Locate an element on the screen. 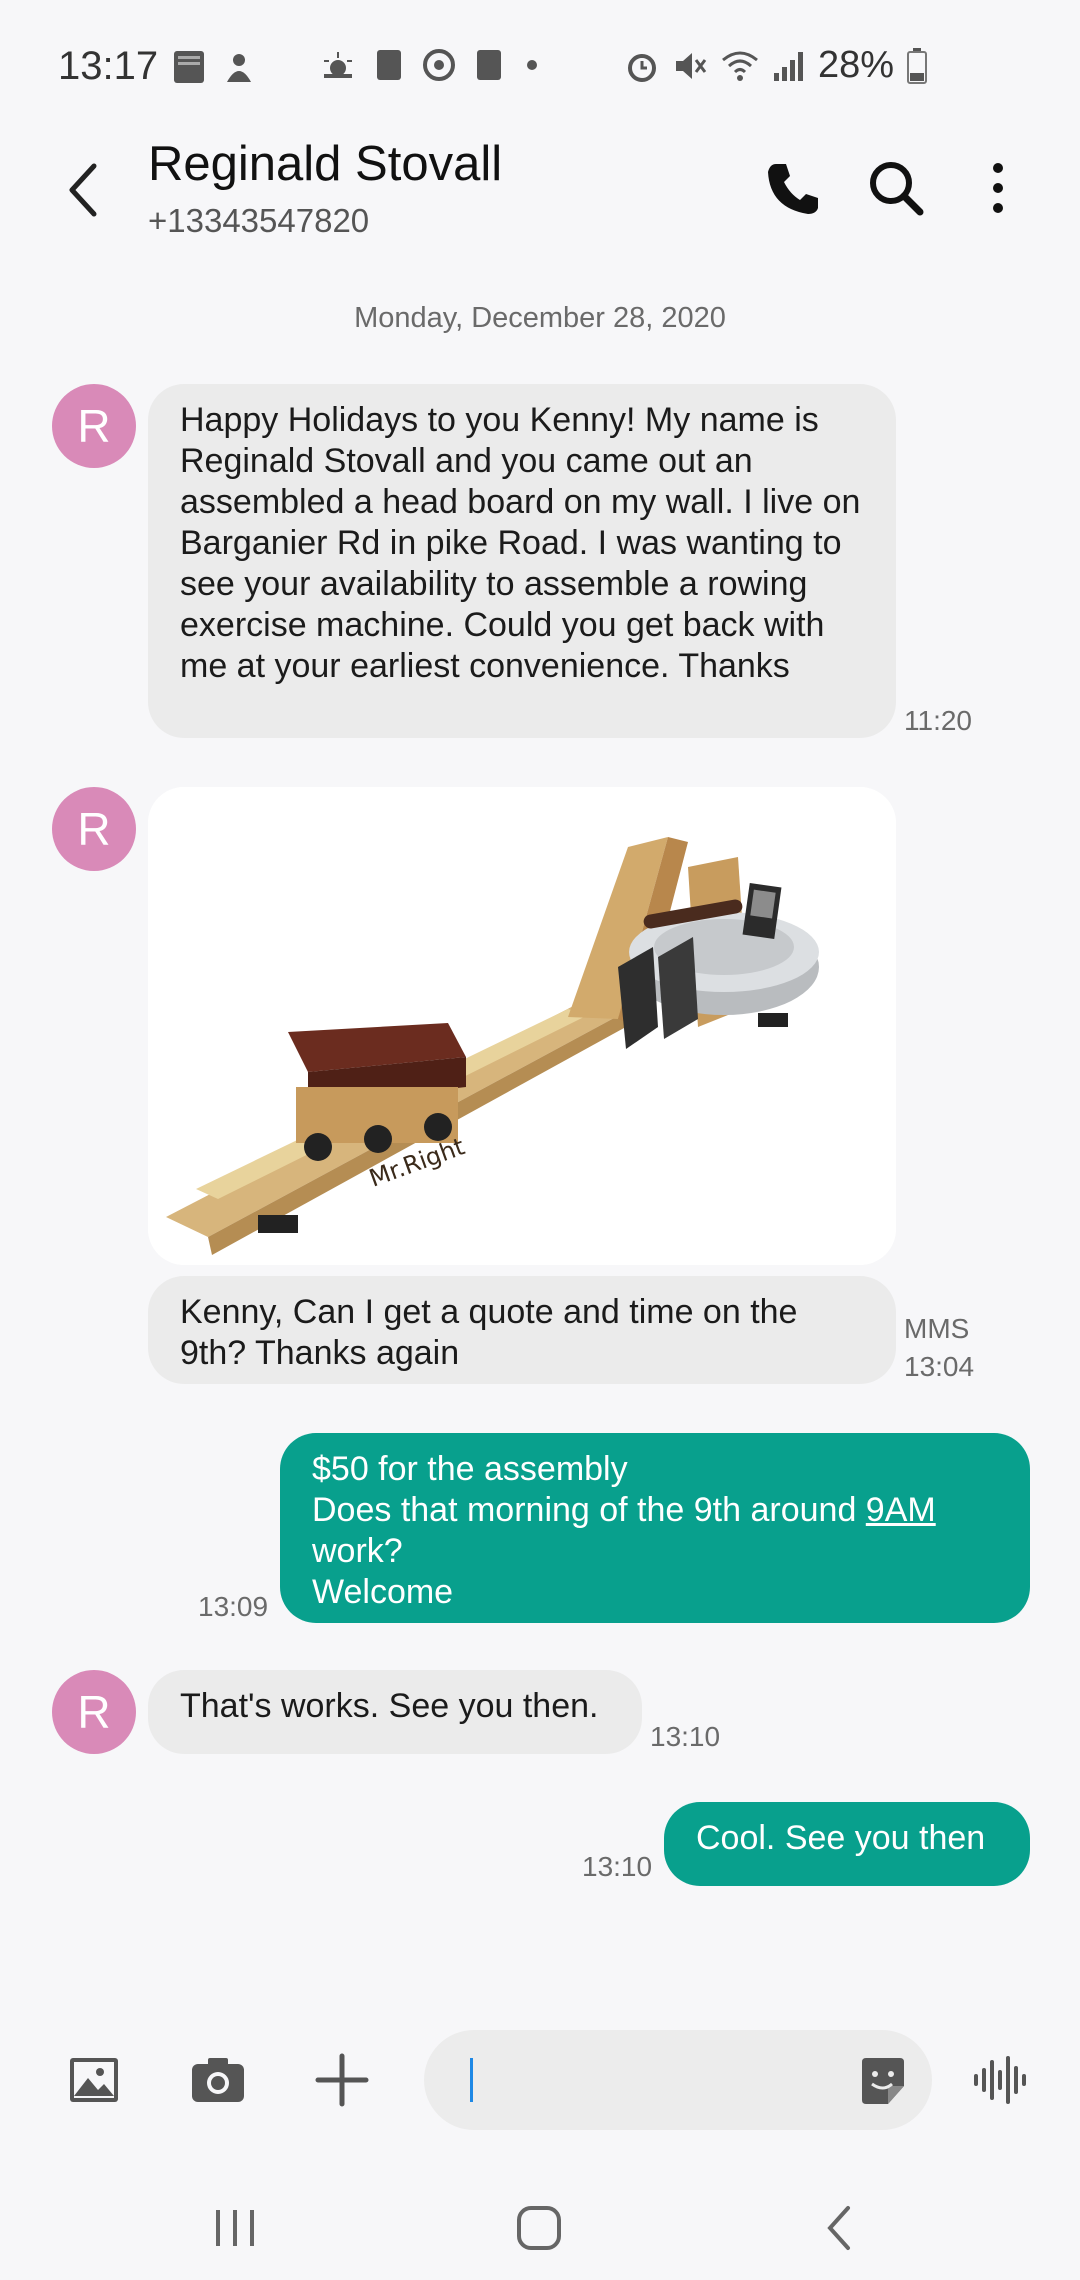 The image size is (1080, 2280). back-nav-icon is located at coordinates (841, 2228).